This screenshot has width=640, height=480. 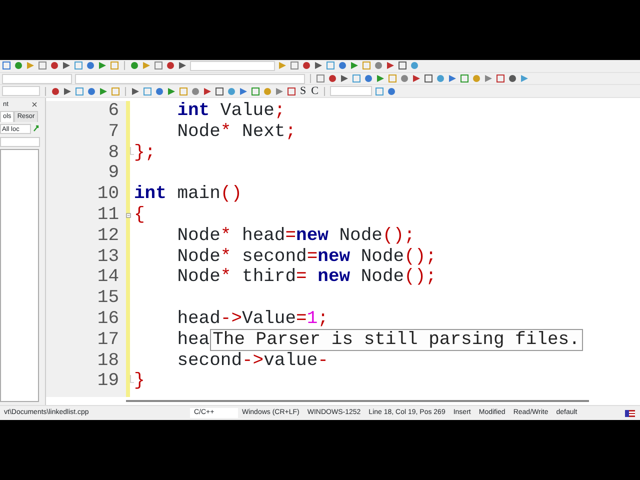 I want to click on code-line: };, so click(x=145, y=152).